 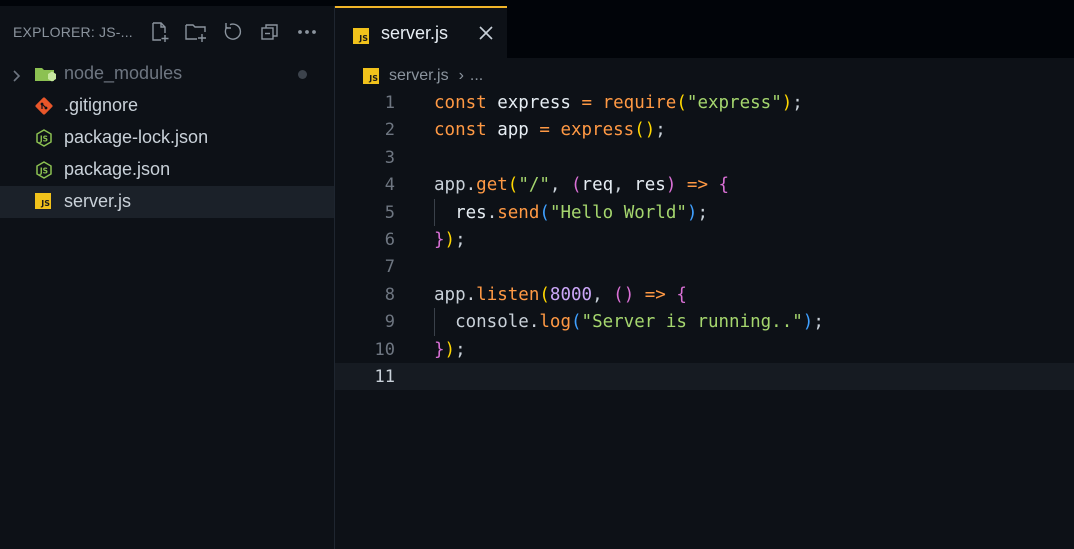 I want to click on tab-server-js: JS server.js, so click(x=421, y=32).